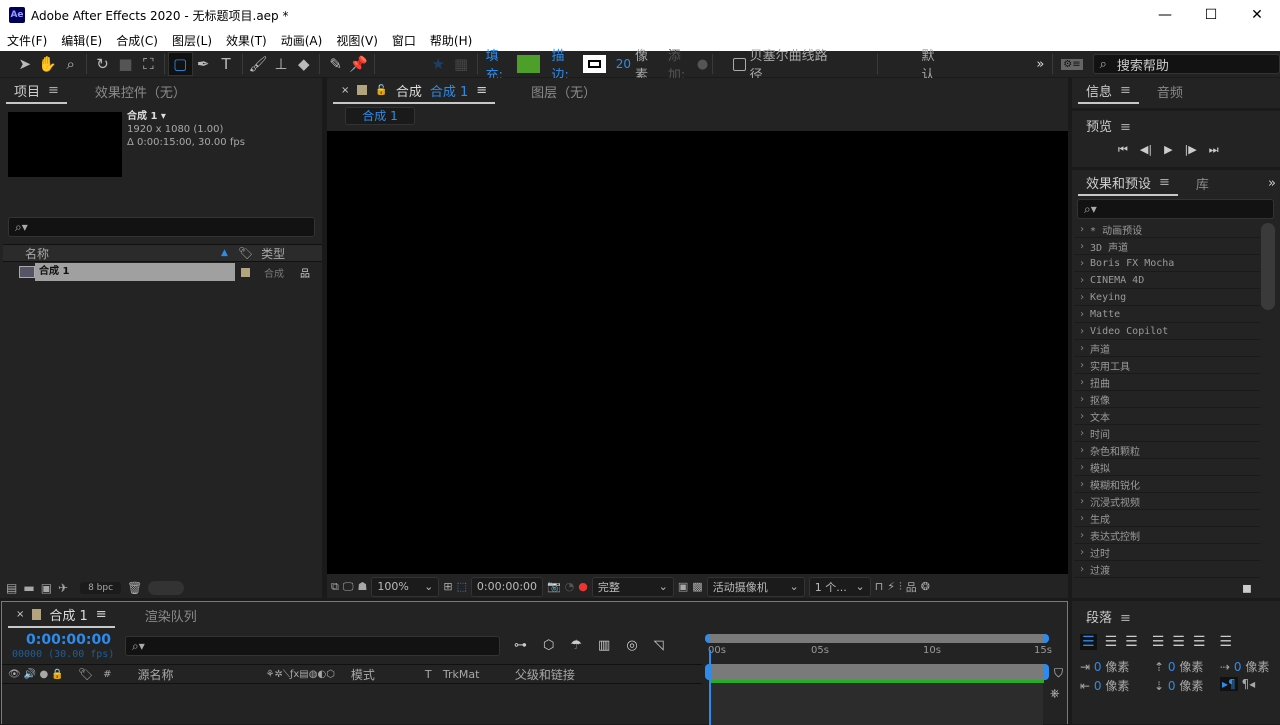  Describe the element at coordinates (137, 40) in the screenshot. I see `menu-composition: 合成(C)` at that location.